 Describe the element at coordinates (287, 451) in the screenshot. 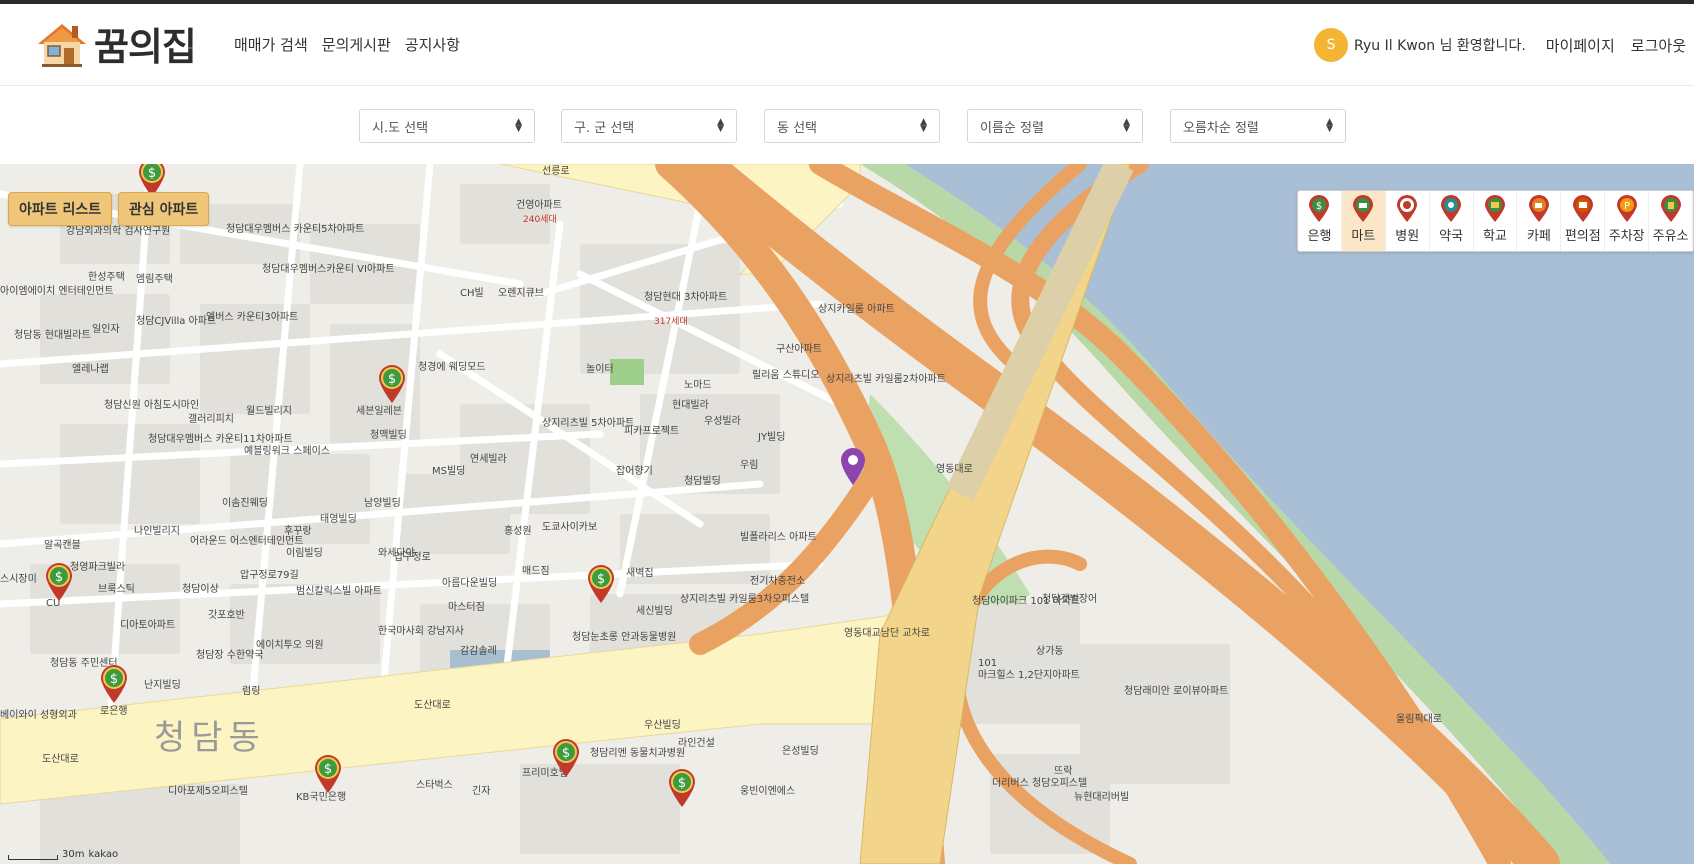

I see `map-label: 예블링워크 스페이스` at that location.